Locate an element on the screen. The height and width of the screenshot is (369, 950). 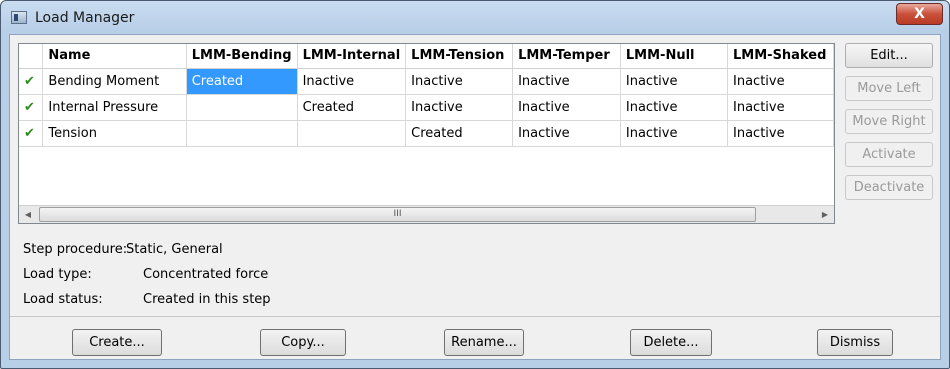
step-procedure-value: Static, General is located at coordinates (174, 249).